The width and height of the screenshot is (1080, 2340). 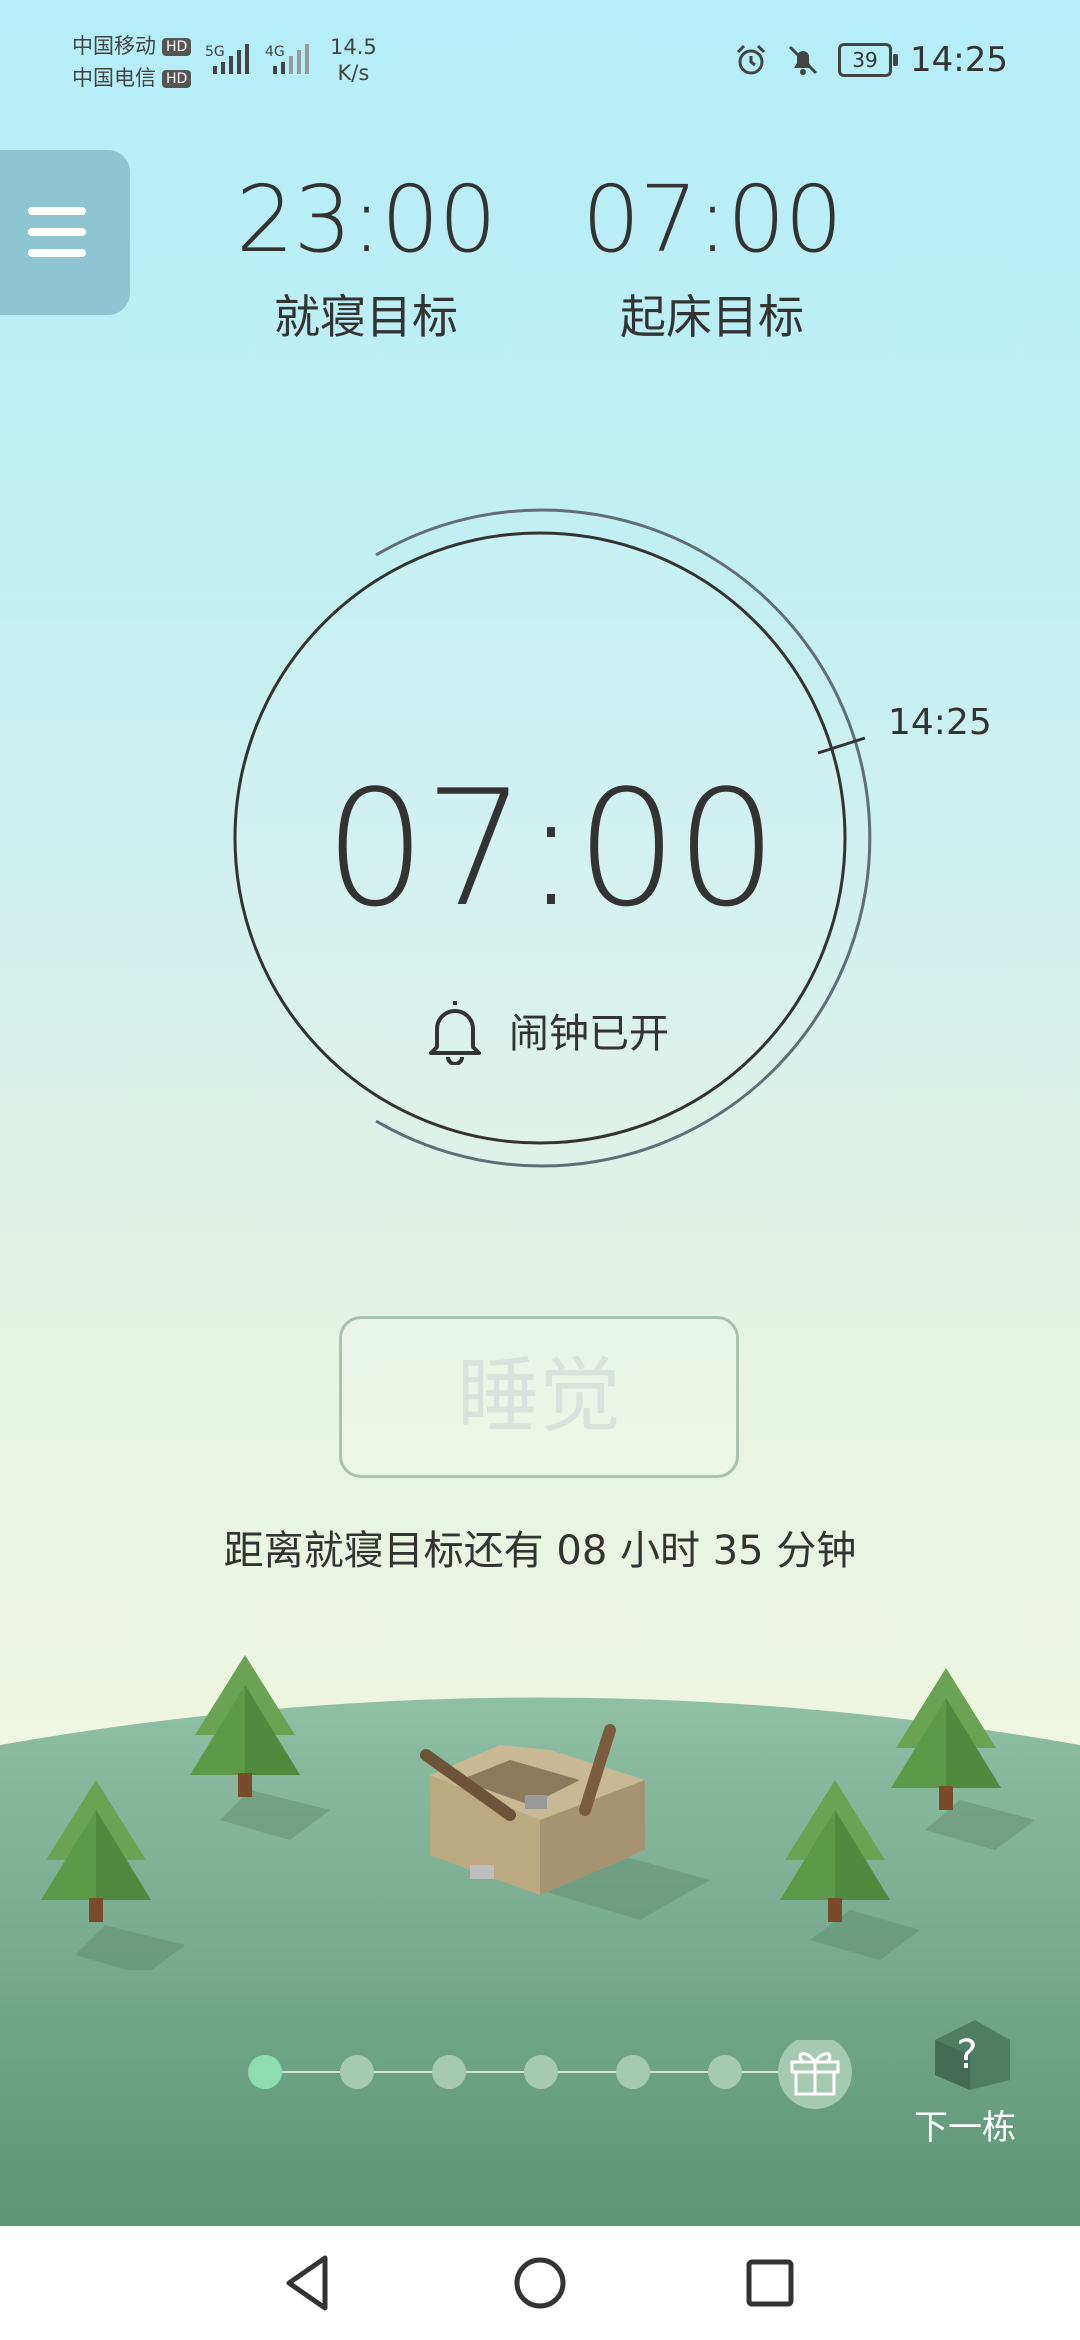 I want to click on building-progress, so click(x=550, y=2074).